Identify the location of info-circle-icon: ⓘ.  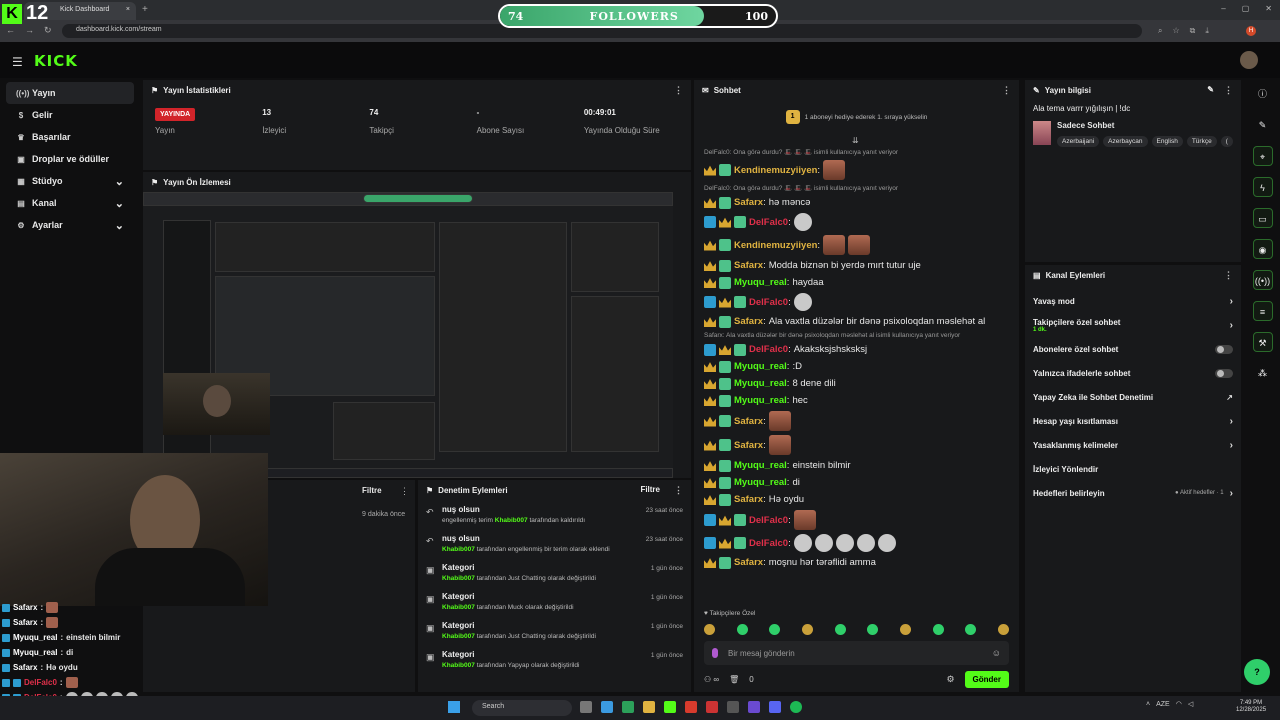
(1263, 94).